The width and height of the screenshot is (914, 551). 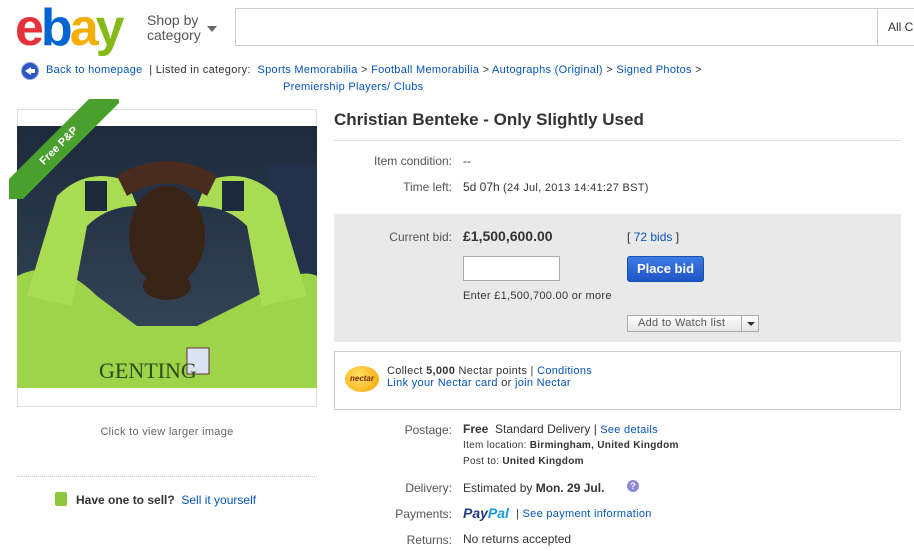 I want to click on paypal-logo: PayPal, so click(x=486, y=513).